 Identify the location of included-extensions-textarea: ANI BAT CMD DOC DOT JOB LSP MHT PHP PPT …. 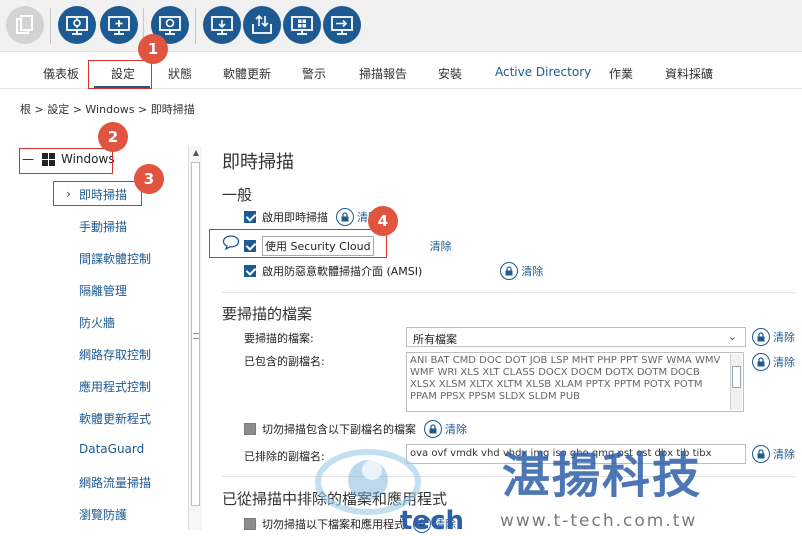
(575, 382).